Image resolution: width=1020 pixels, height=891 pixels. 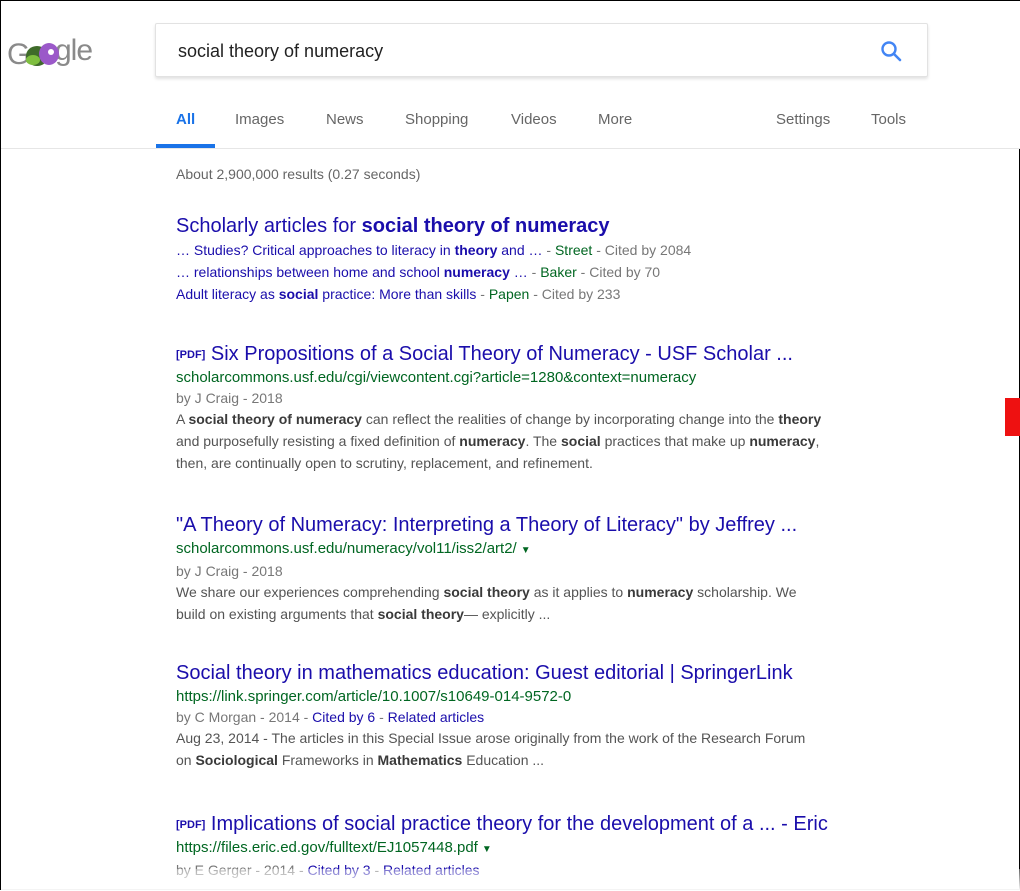 I want to click on tab-news: News, so click(x=345, y=119).